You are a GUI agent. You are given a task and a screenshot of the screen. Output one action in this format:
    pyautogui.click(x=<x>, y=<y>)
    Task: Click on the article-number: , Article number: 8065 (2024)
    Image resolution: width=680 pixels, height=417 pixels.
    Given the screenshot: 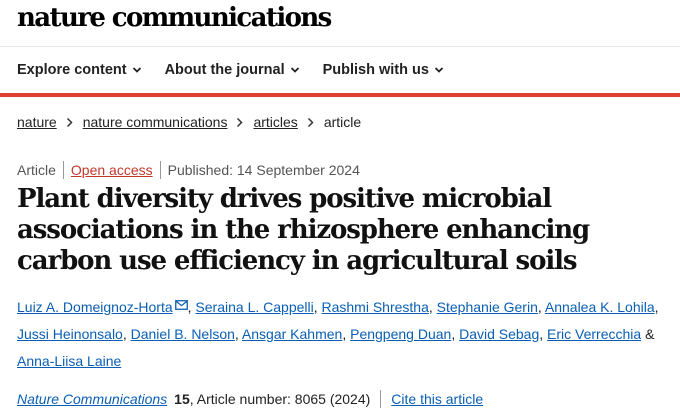 What is the action you would take?
    pyautogui.click(x=280, y=399)
    